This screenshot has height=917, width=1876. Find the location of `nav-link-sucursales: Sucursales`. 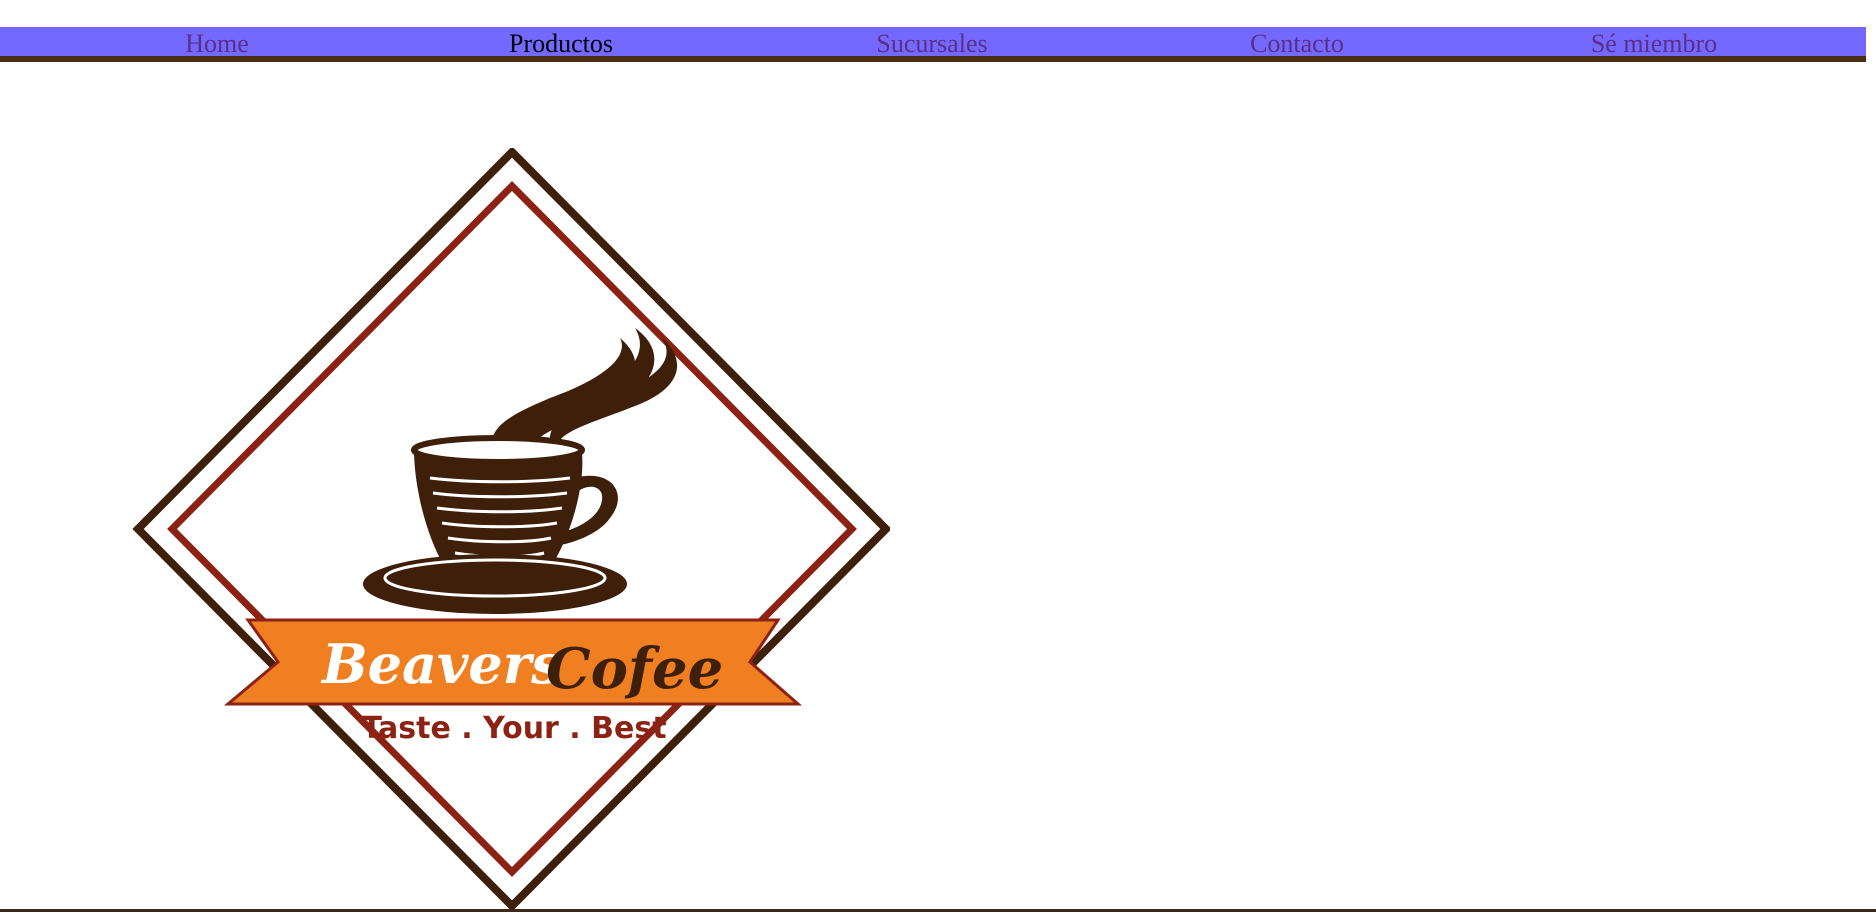

nav-link-sucursales: Sucursales is located at coordinates (931, 42).